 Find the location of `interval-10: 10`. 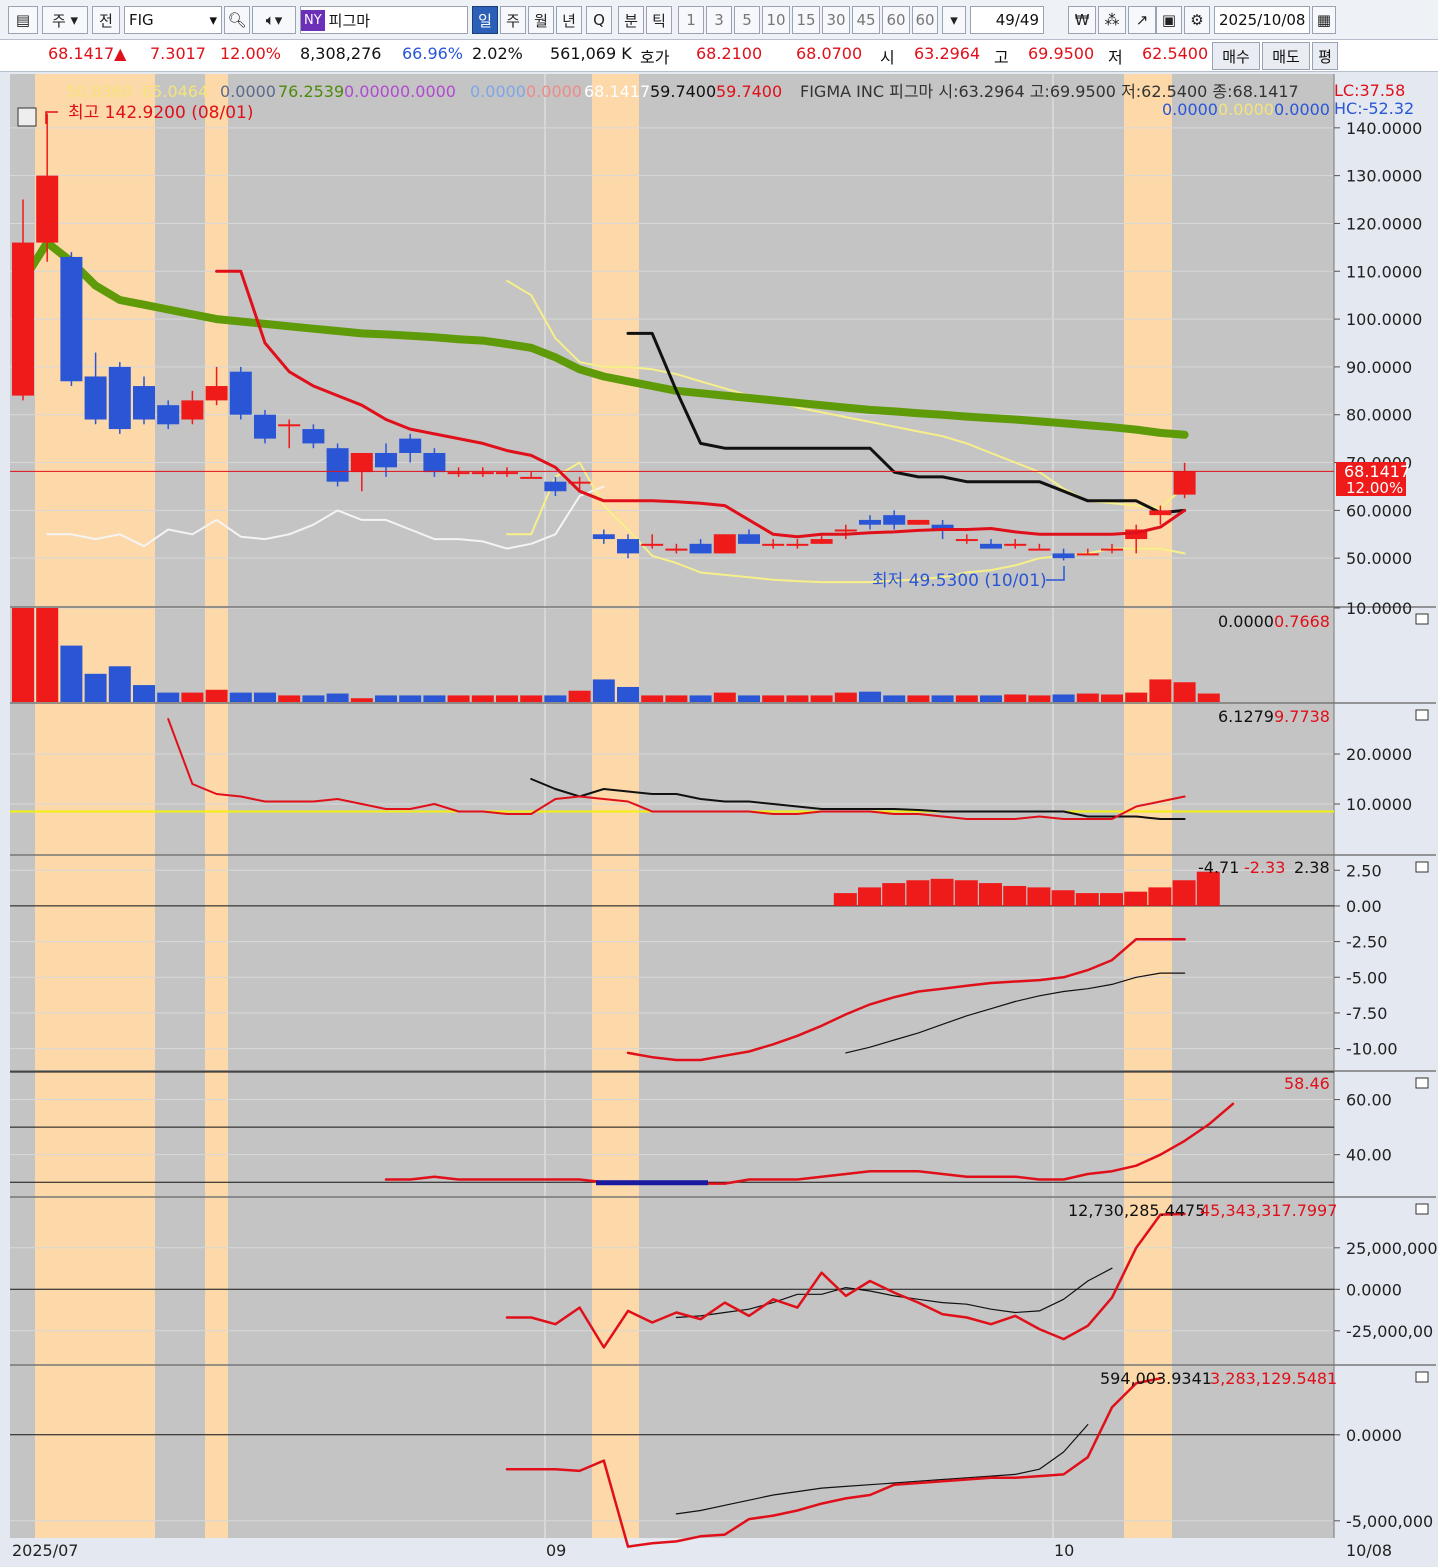

interval-10: 10 is located at coordinates (776, 20).